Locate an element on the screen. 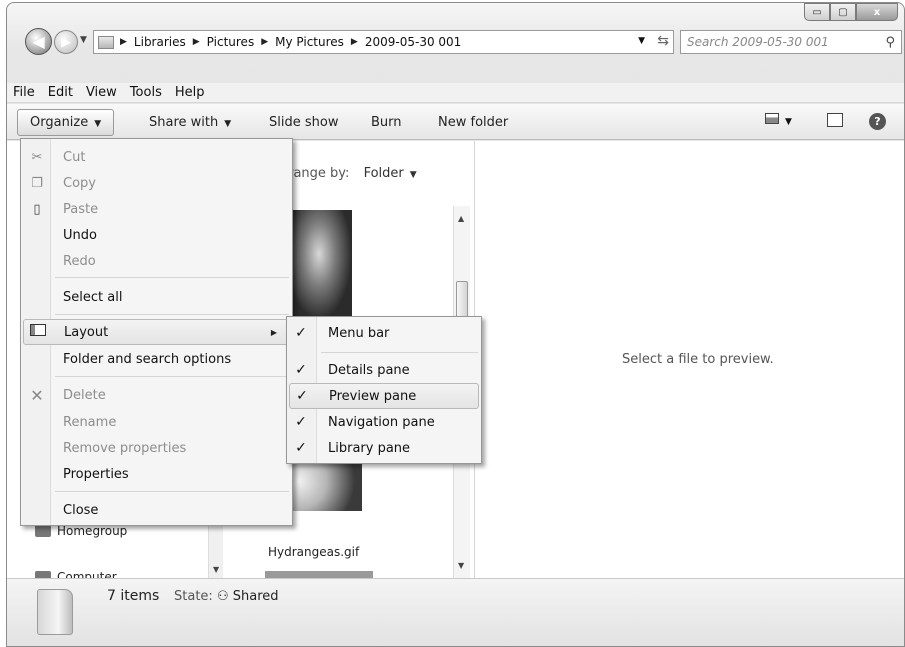 The image size is (905, 647). back-button: ◀ is located at coordinates (38, 41).